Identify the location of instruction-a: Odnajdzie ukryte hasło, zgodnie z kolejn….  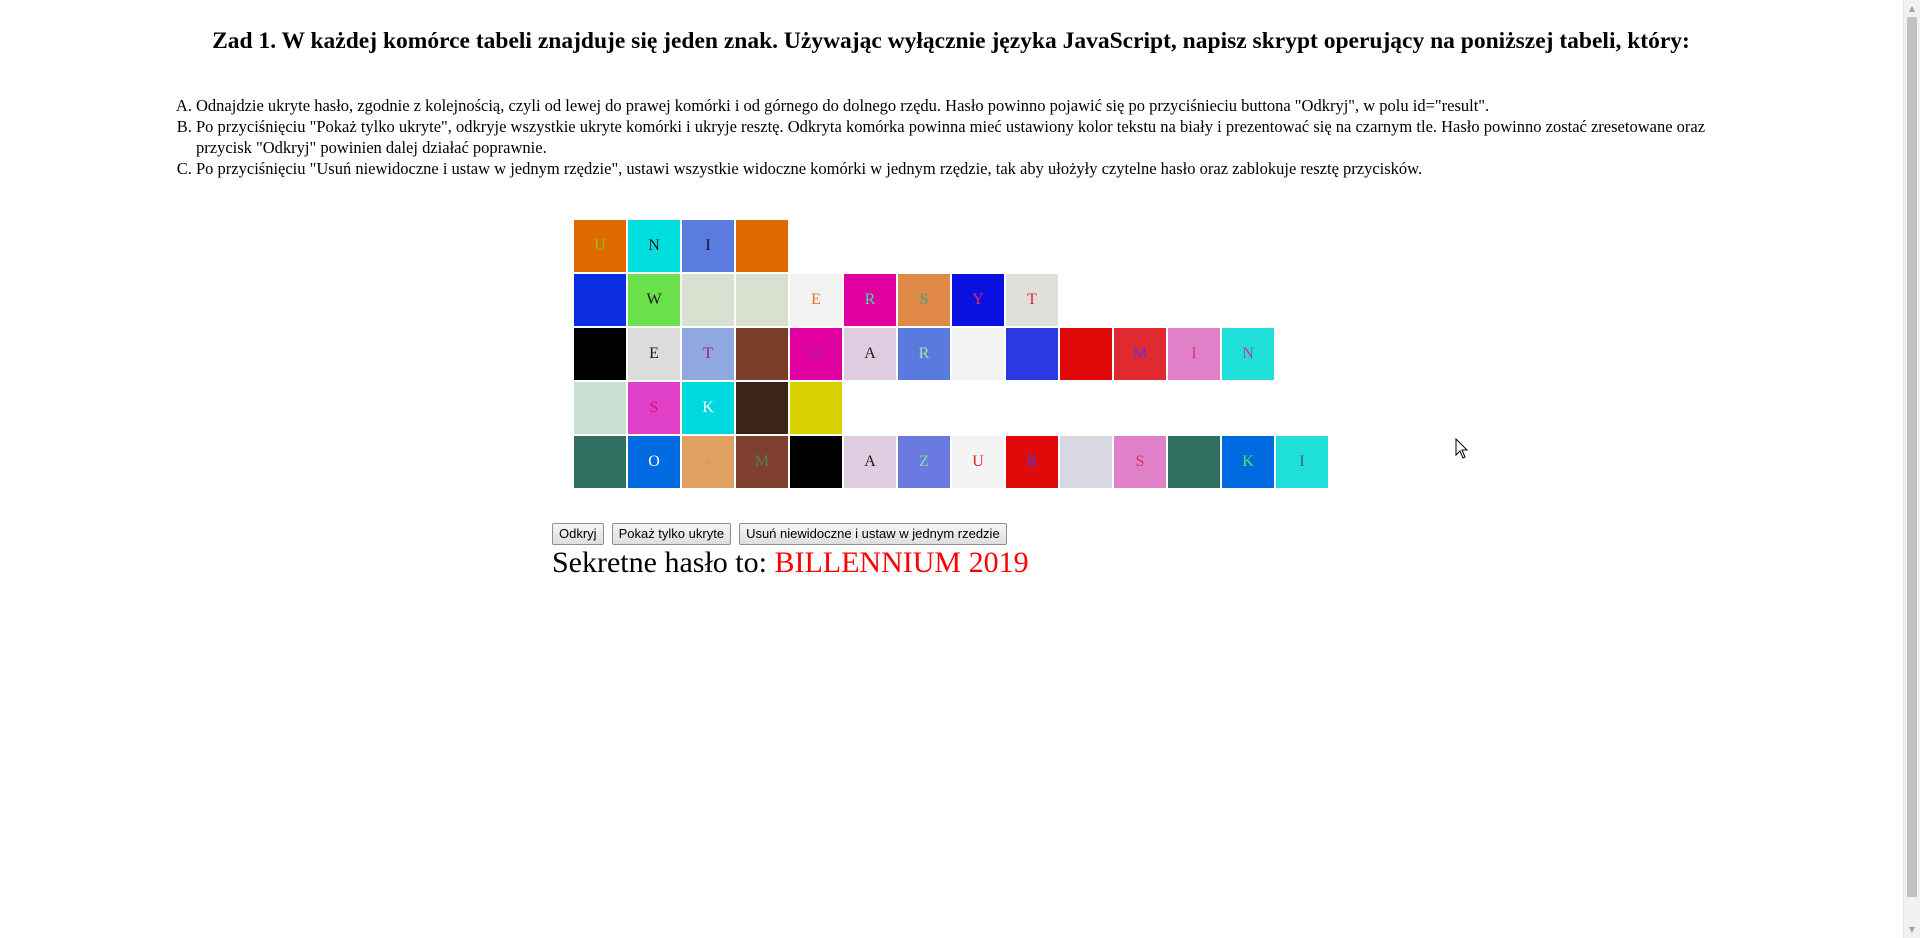
(956, 105).